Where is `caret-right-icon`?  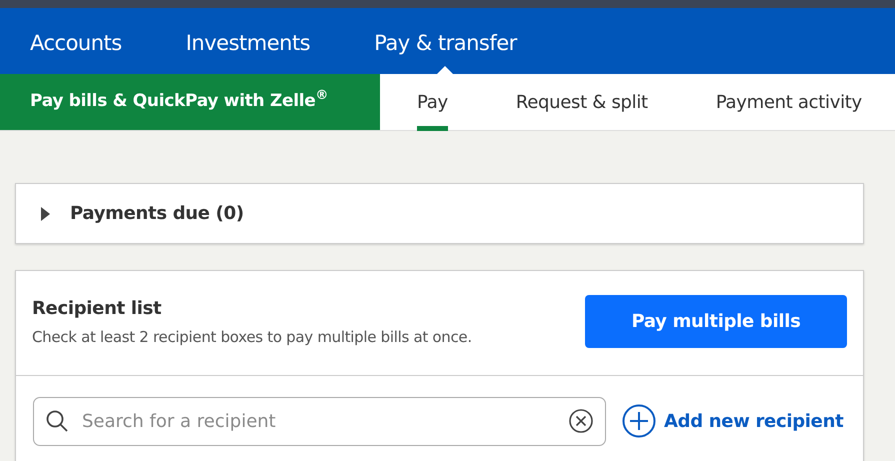 caret-right-icon is located at coordinates (45, 213).